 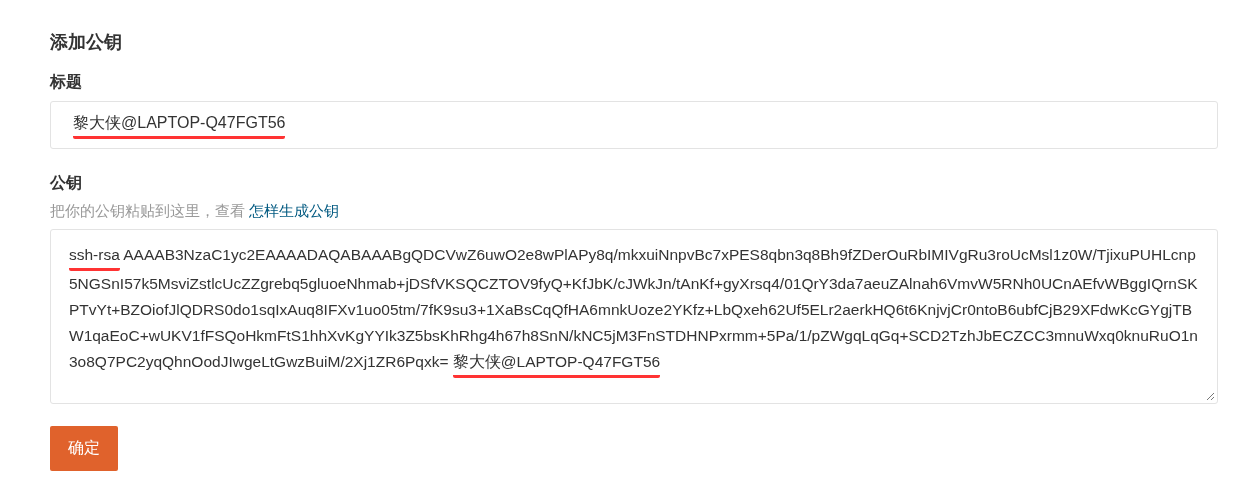 I want to click on field-label: 公钥, so click(x=66, y=183).